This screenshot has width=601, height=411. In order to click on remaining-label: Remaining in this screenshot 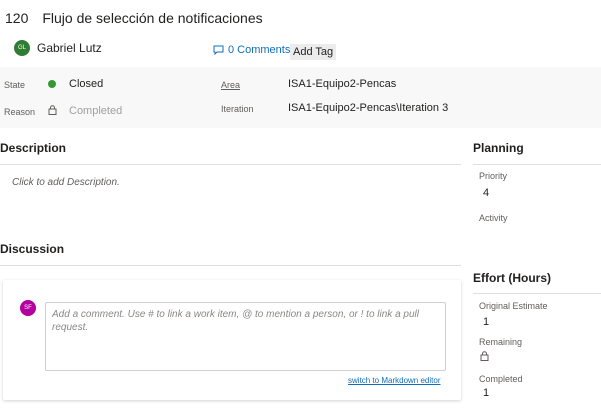, I will do `click(501, 342)`.